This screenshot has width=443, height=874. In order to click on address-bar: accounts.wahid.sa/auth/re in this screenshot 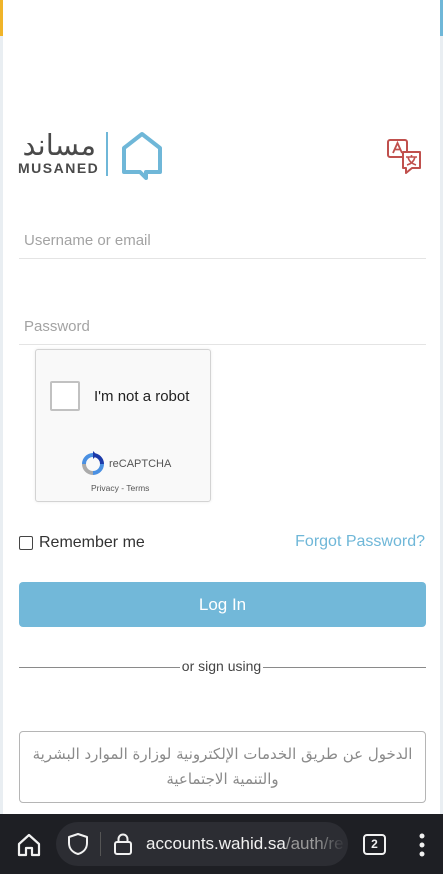, I will do `click(202, 844)`.